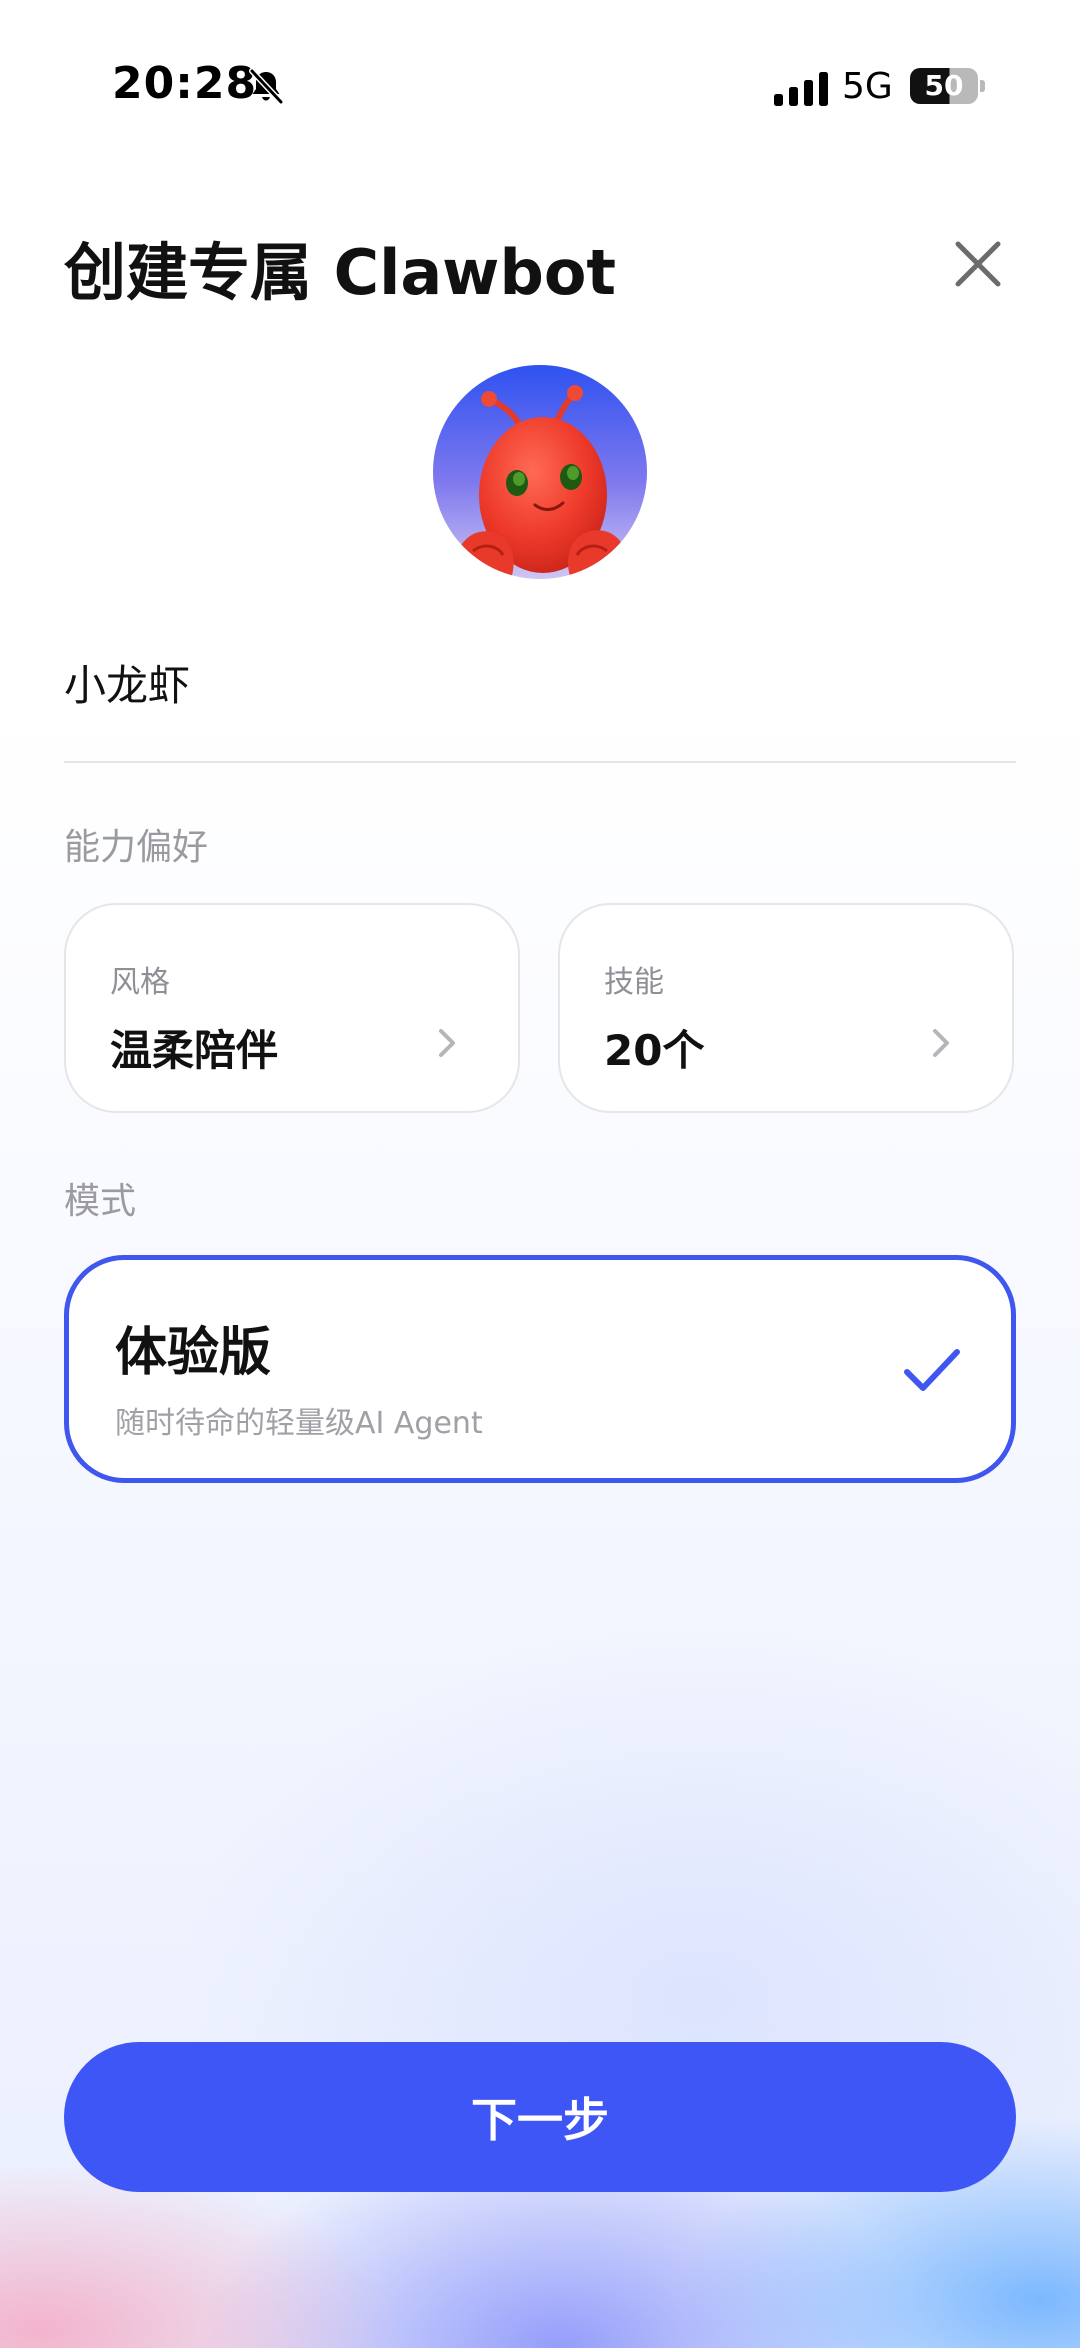 The width and height of the screenshot is (1080, 2348). What do you see at coordinates (978, 264) in the screenshot?
I see `close-icon` at bounding box center [978, 264].